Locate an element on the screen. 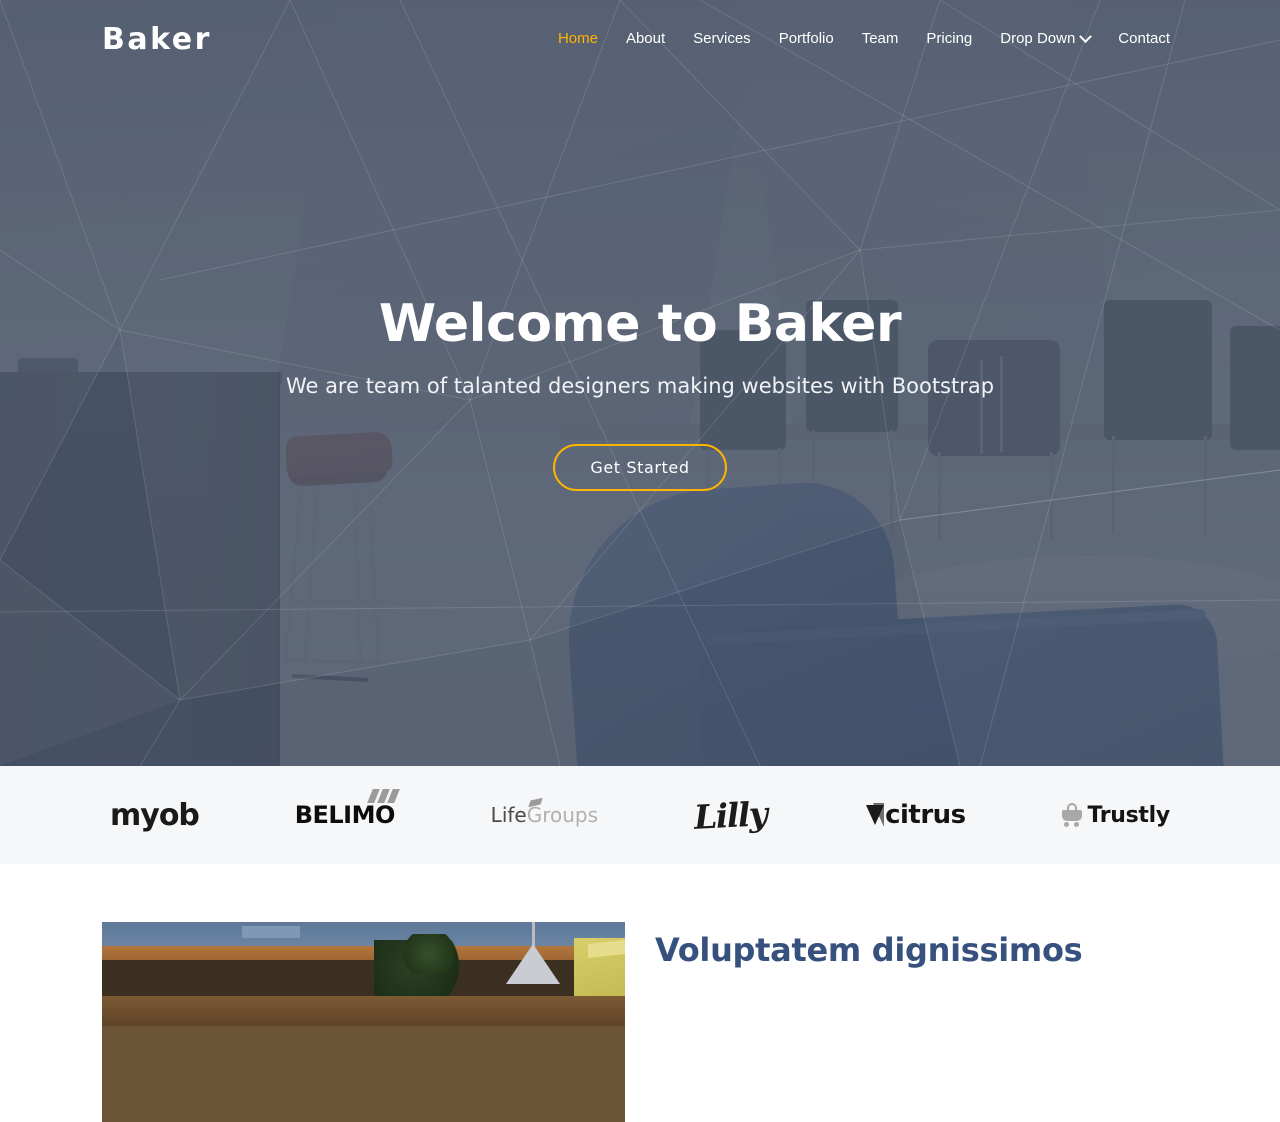  nav-item-portfolio: Portfolio is located at coordinates (806, 39).